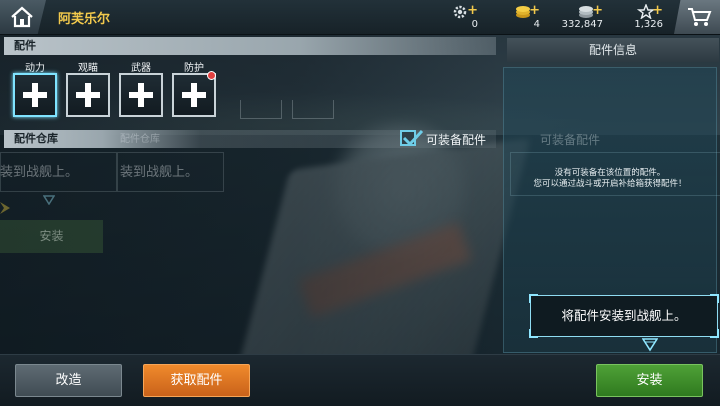 The image size is (720, 406). What do you see at coordinates (211, 75) in the screenshot?
I see `notification-dot` at bounding box center [211, 75].